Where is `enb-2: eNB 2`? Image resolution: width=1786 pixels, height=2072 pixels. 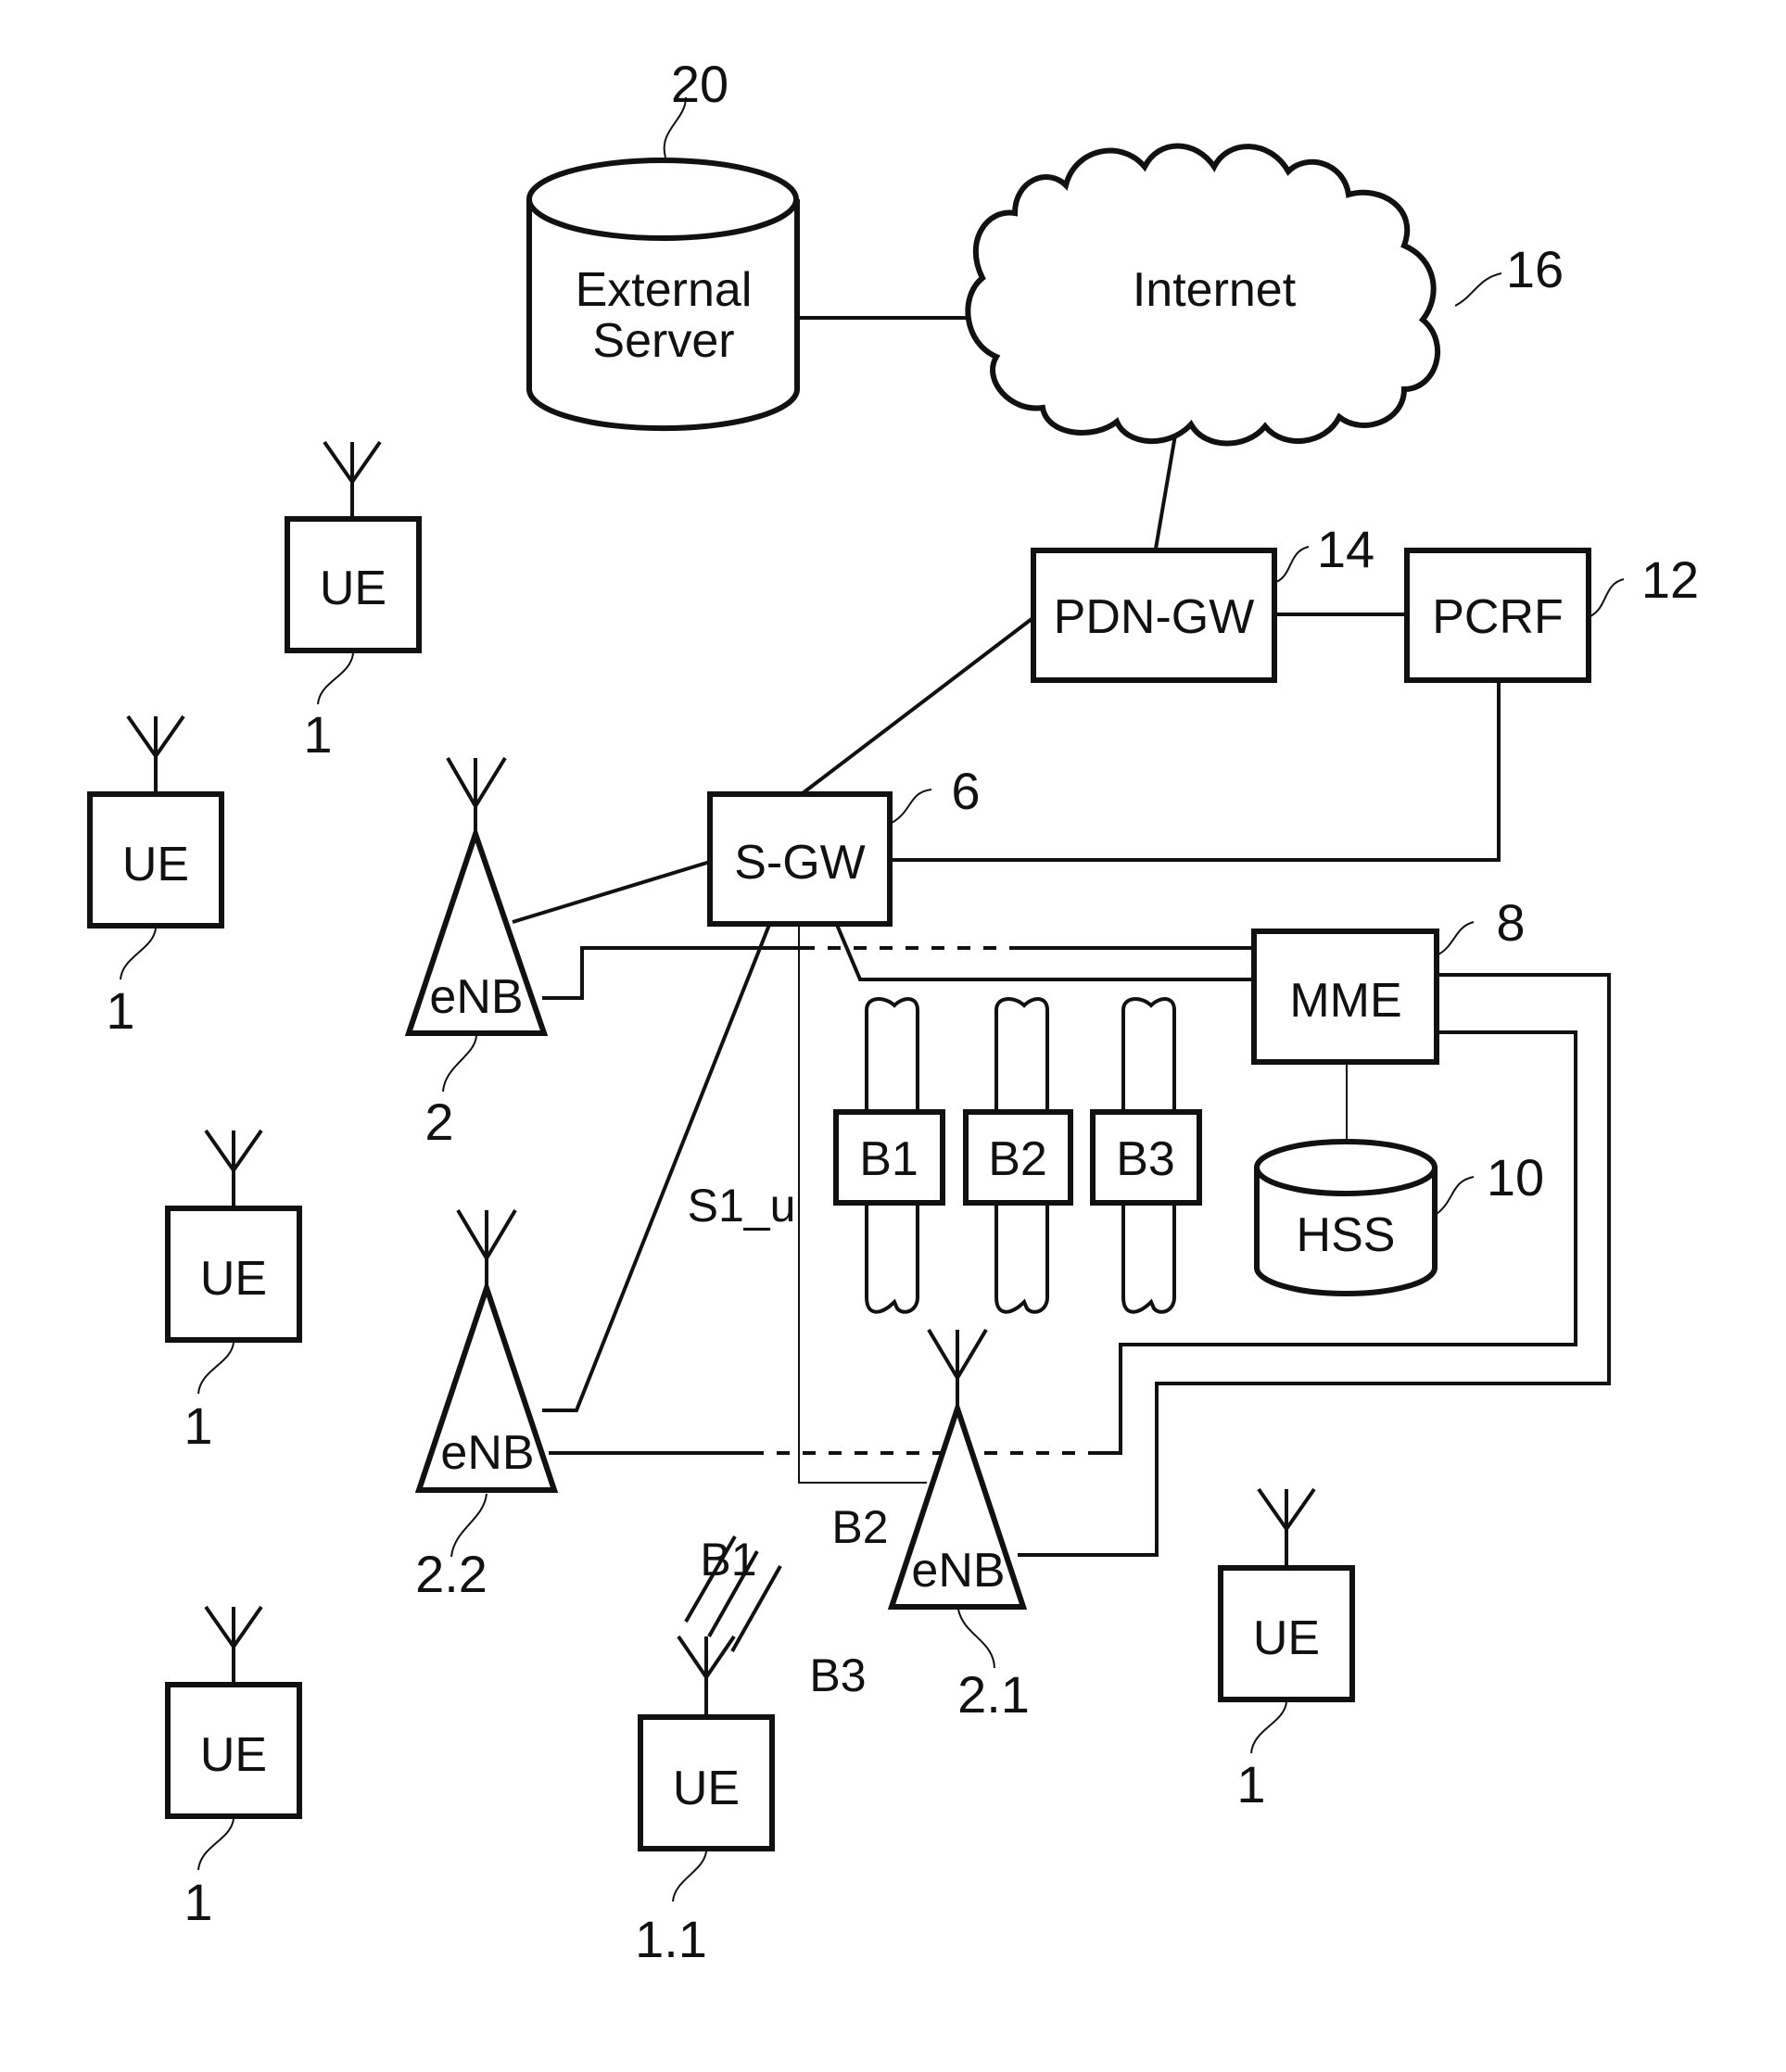
enb-2: eNB 2 is located at coordinates (476, 953).